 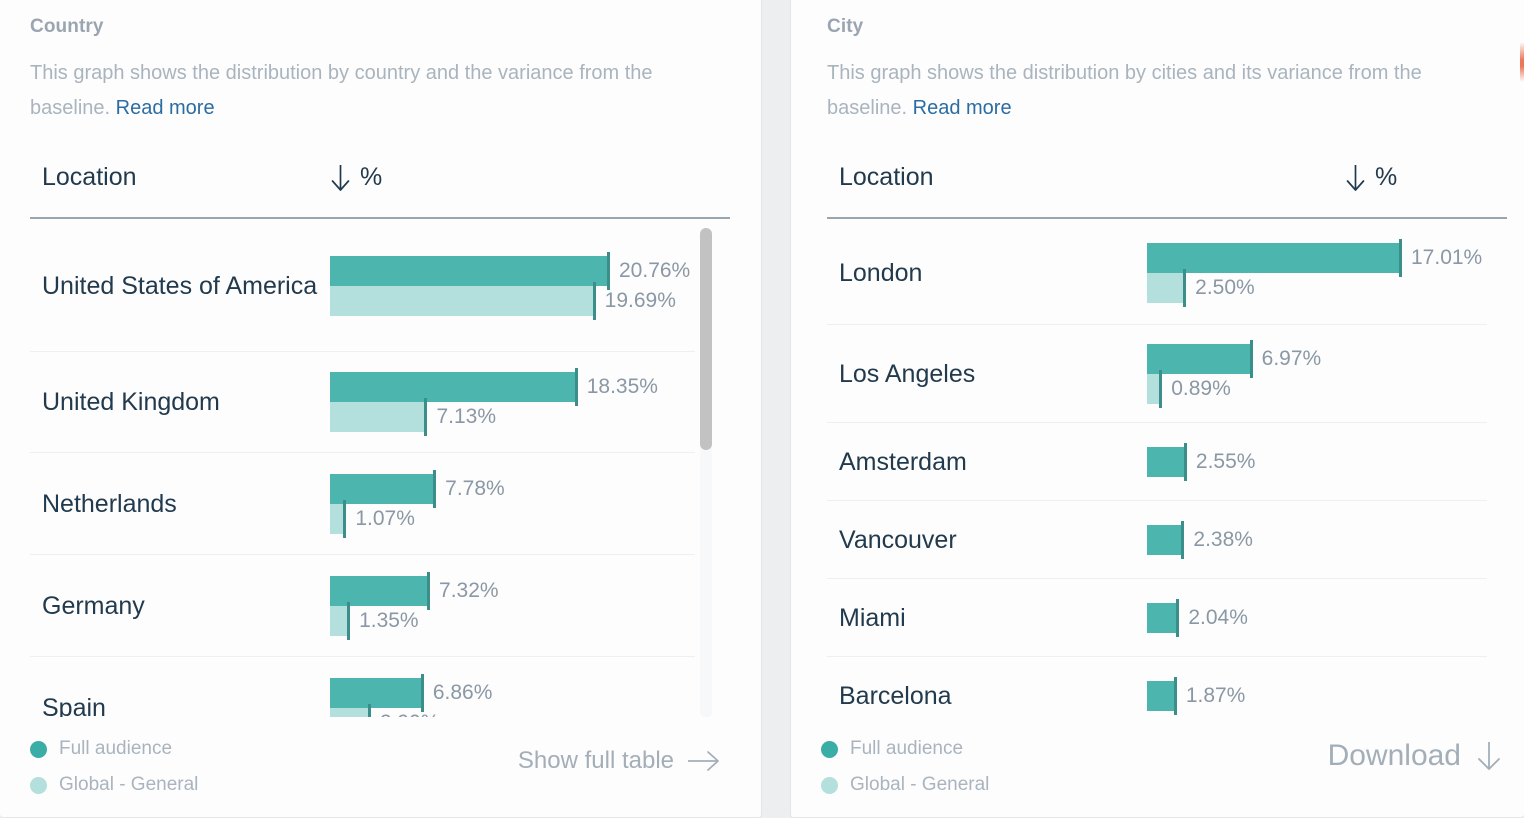 I want to click on row-bar-group: 2.04%, so click(x=1317, y=617).